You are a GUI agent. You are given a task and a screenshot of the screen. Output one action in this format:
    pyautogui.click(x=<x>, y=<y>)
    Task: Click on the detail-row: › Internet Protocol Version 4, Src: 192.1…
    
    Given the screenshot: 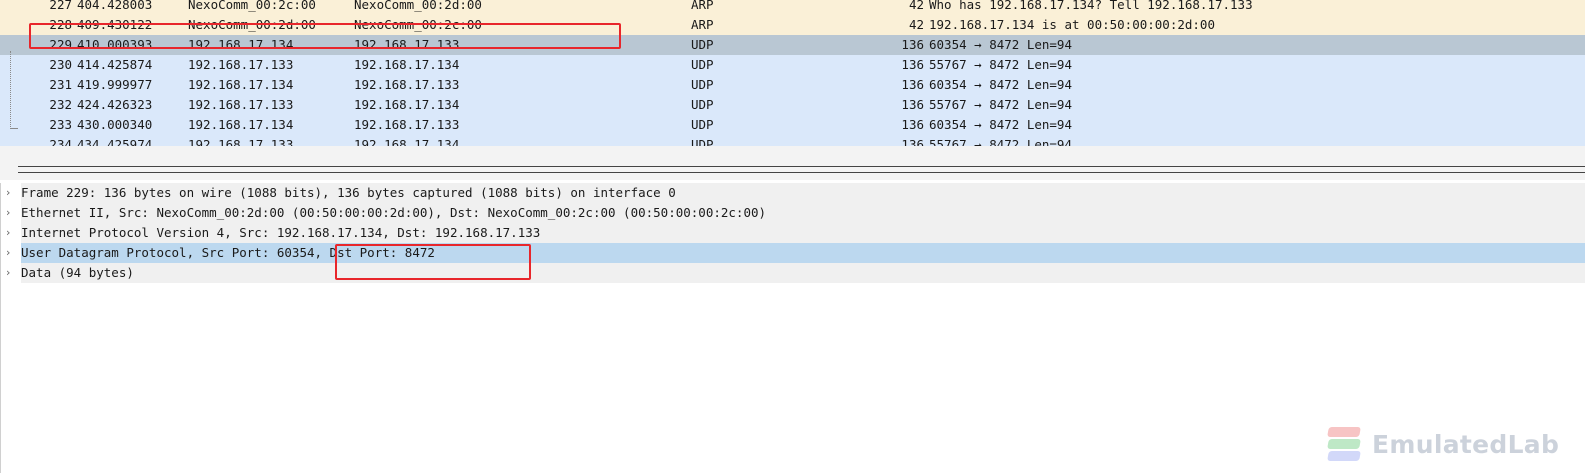 What is the action you would take?
    pyautogui.click(x=795, y=233)
    